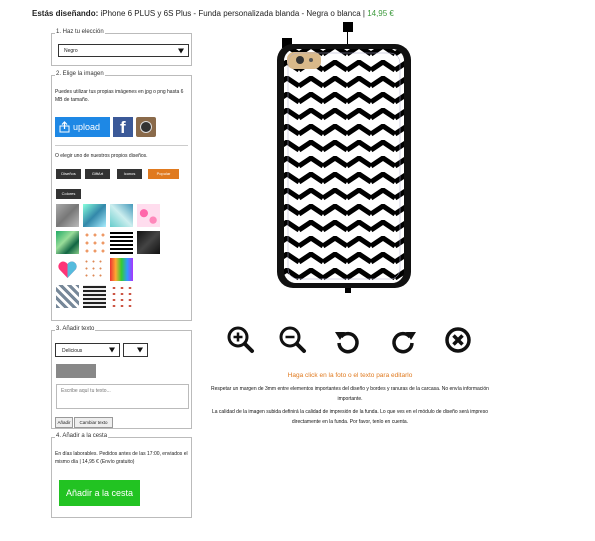 The height and width of the screenshot is (541, 595). Describe the element at coordinates (304, 60) in the screenshot. I see `camera-cutout` at that location.